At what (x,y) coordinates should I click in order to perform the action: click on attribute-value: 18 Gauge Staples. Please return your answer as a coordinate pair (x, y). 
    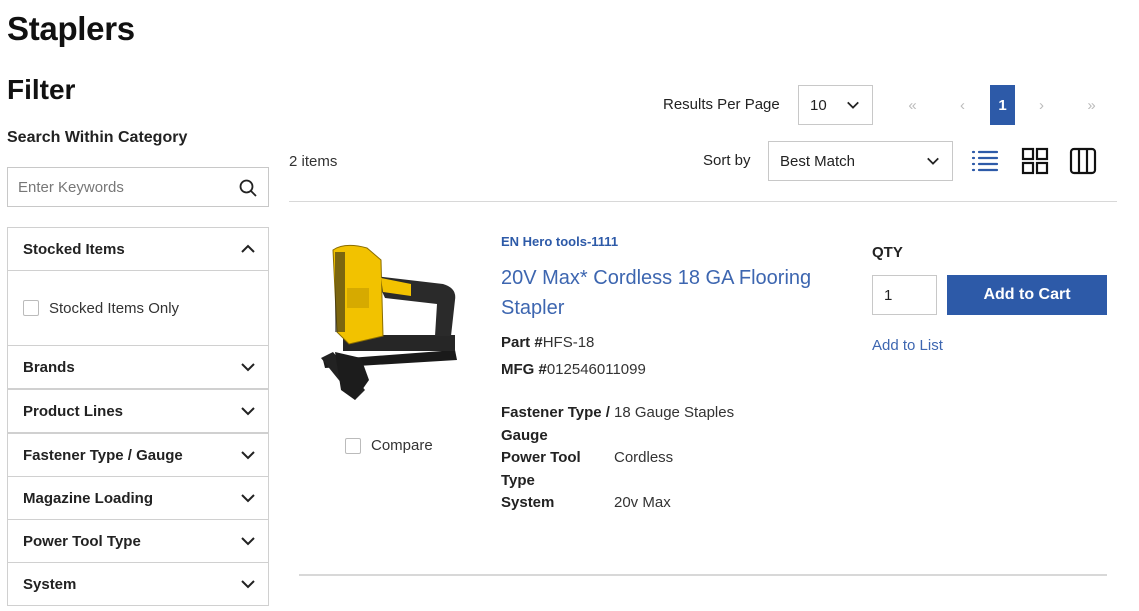
    Looking at the image, I should click on (674, 412).